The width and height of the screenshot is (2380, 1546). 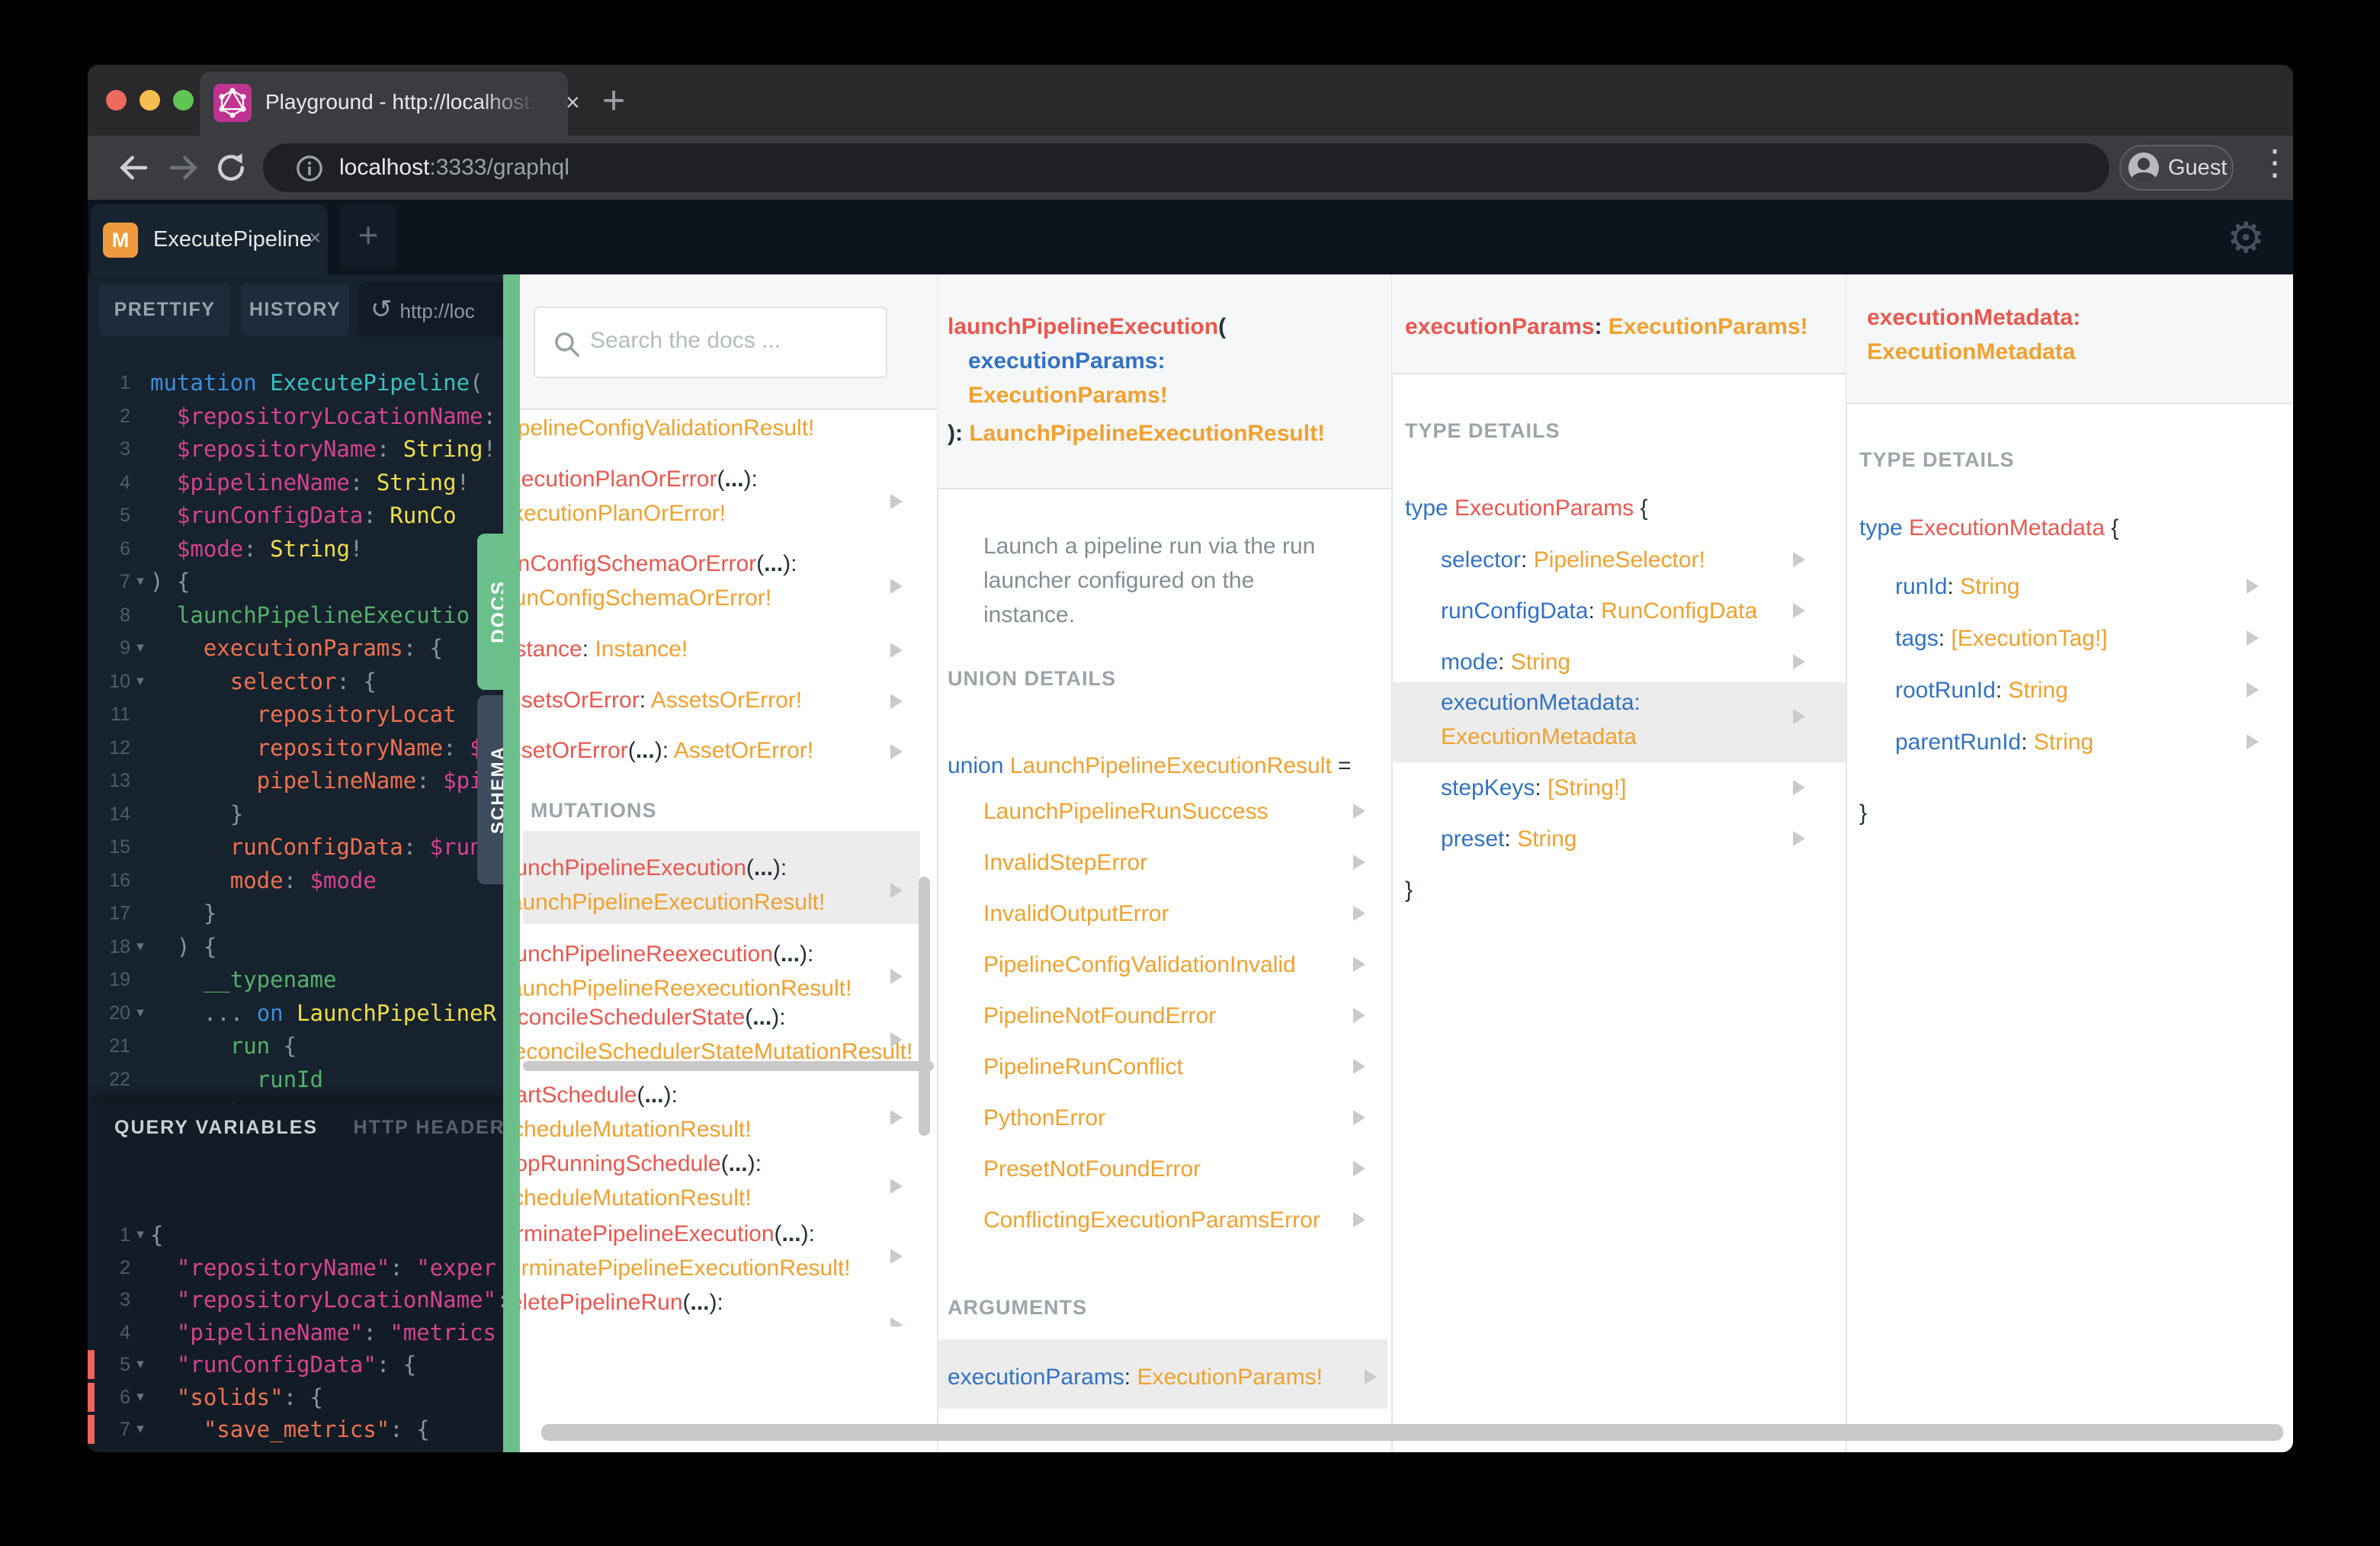 I want to click on docs-list-item-type: DeletePipelineRunResult!, so click(x=639, y=1325).